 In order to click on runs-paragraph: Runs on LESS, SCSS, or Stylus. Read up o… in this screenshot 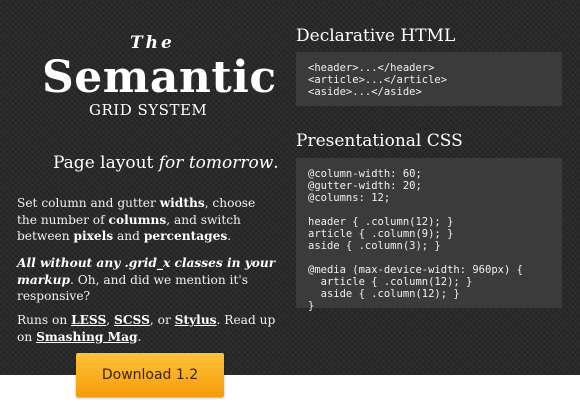, I will do `click(147, 328)`.